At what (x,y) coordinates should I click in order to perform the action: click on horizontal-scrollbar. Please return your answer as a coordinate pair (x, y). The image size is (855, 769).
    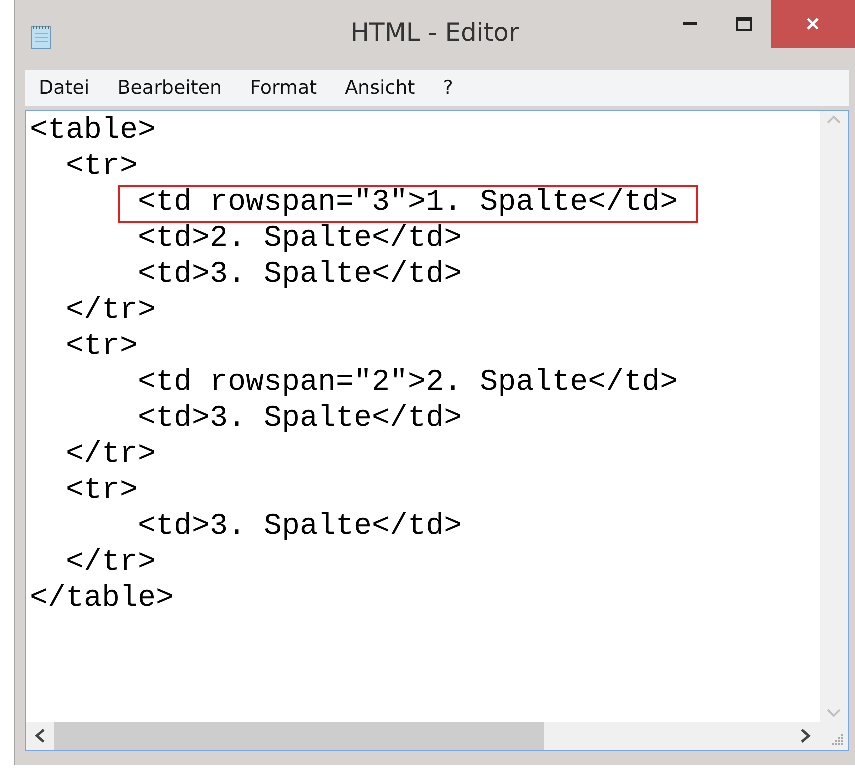
    Looking at the image, I should click on (423, 736).